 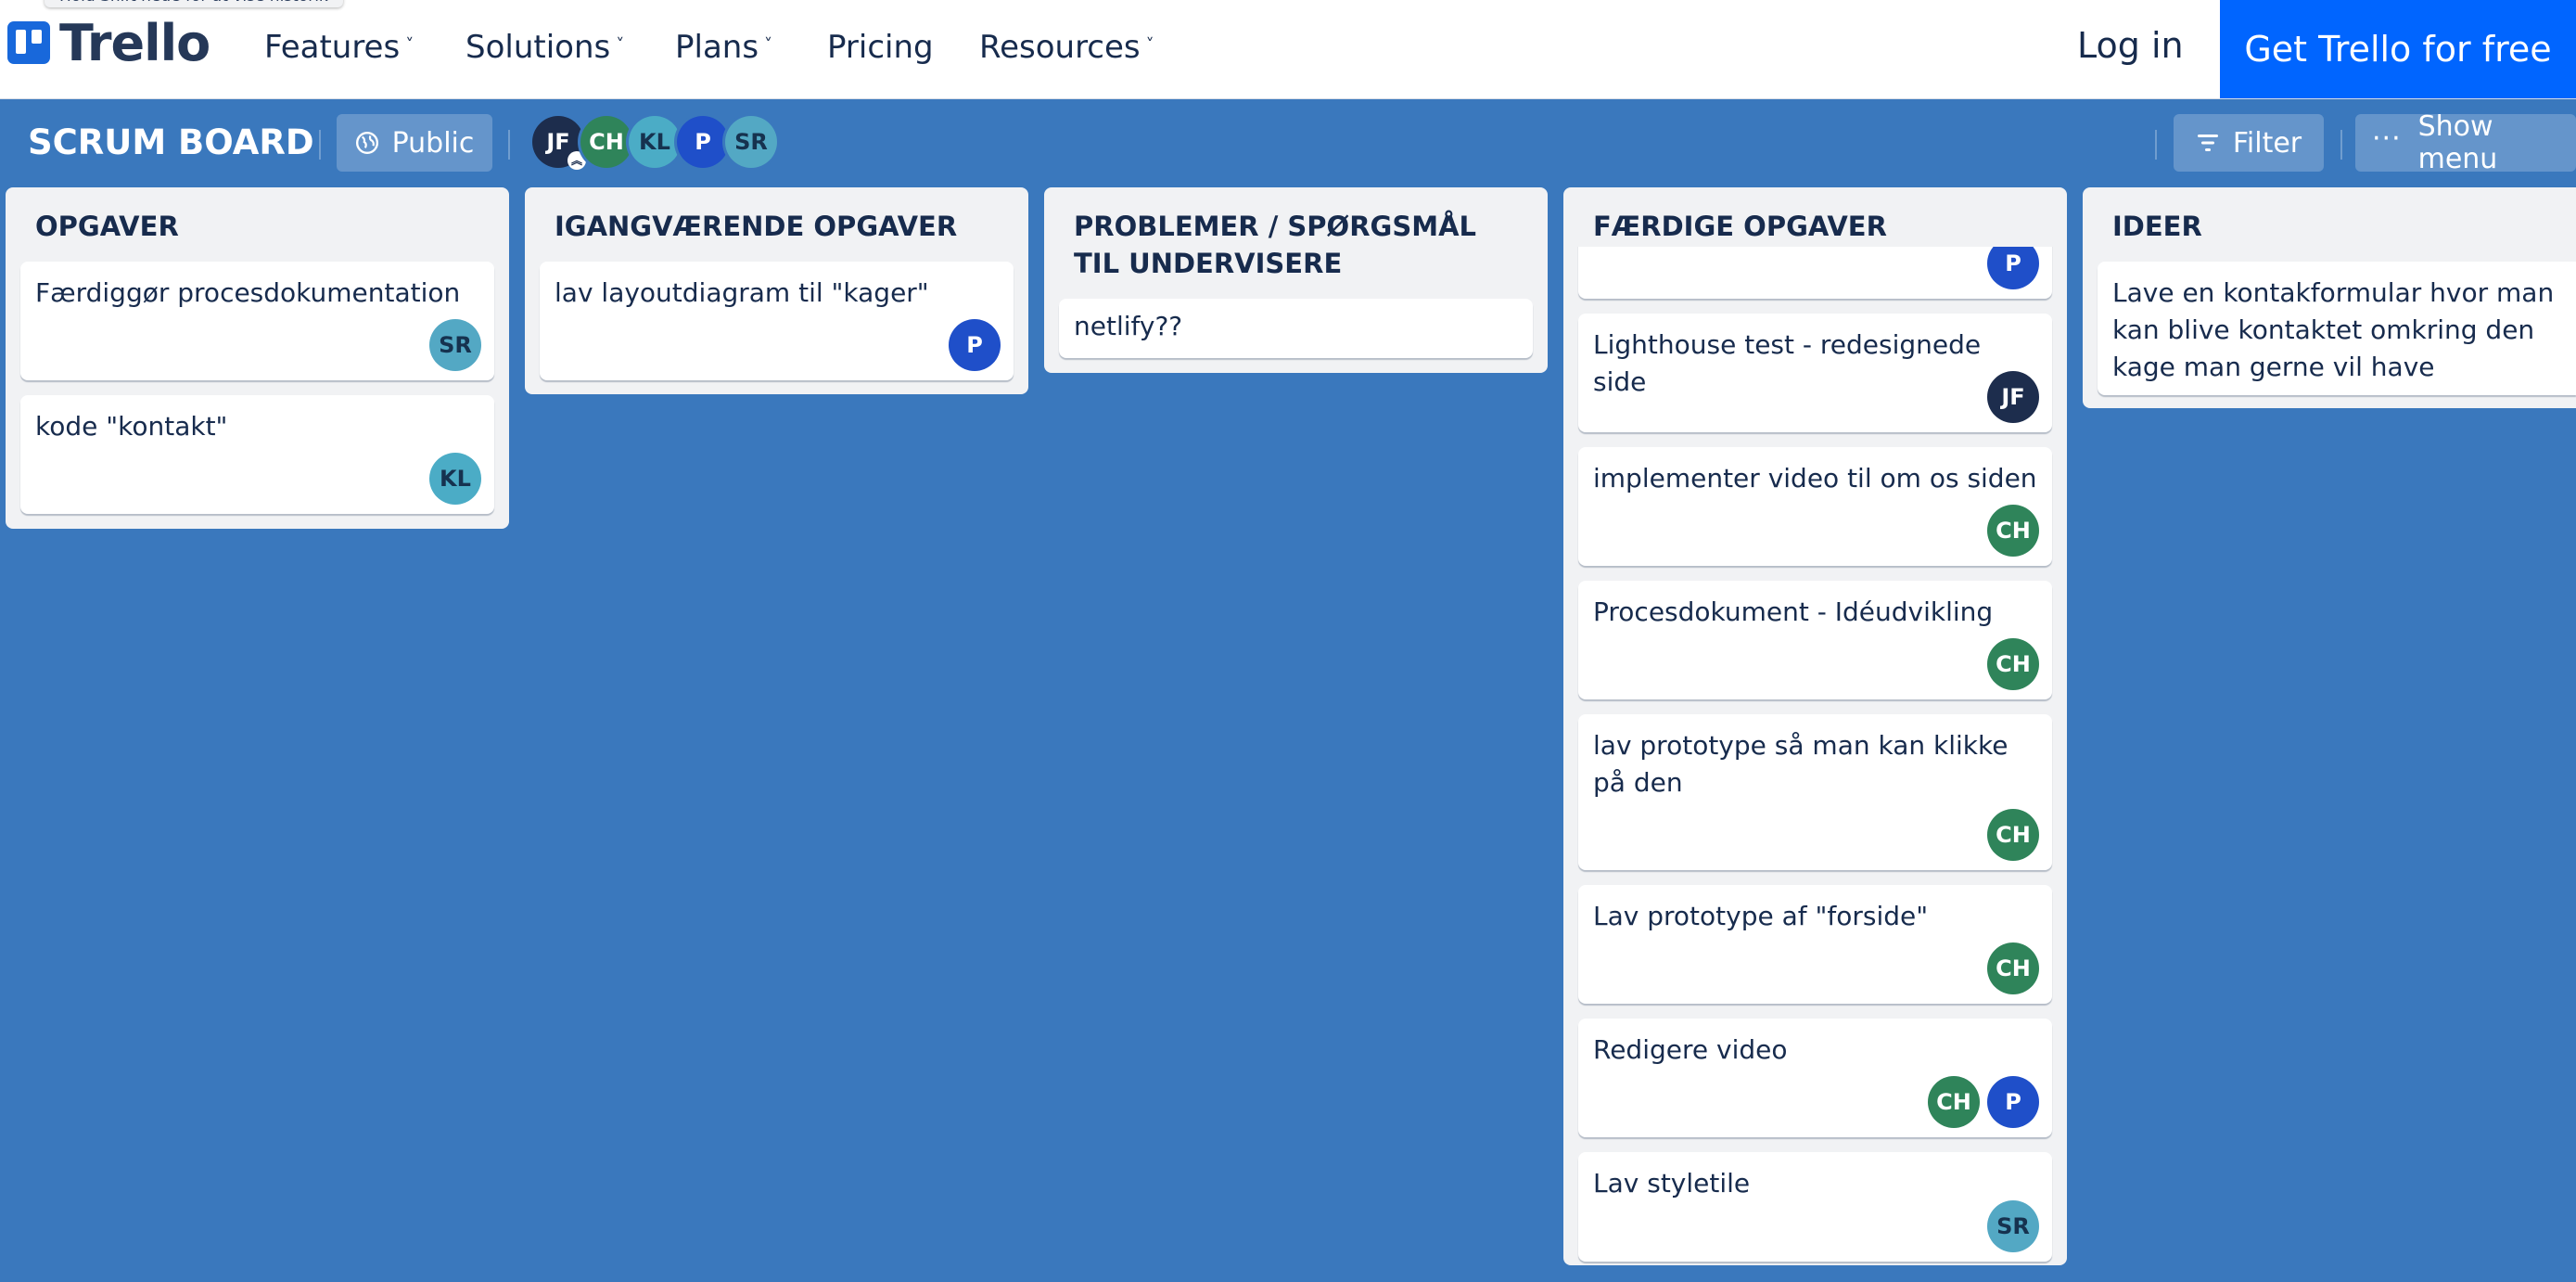 I want to click on visibility-label: Public, so click(x=433, y=143).